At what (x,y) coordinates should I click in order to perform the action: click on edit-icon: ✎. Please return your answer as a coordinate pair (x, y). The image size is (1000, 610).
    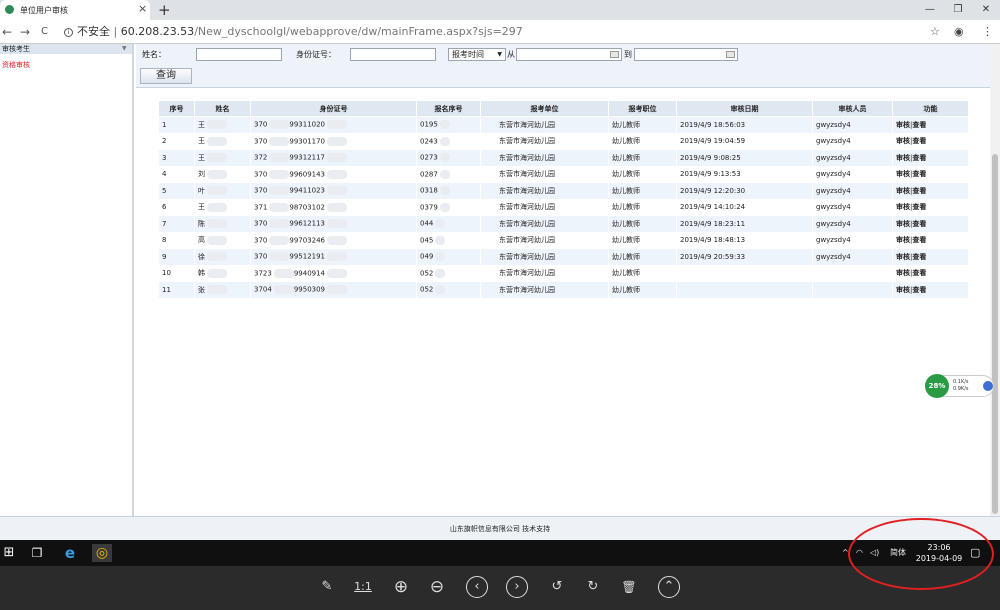
    Looking at the image, I should click on (327, 587).